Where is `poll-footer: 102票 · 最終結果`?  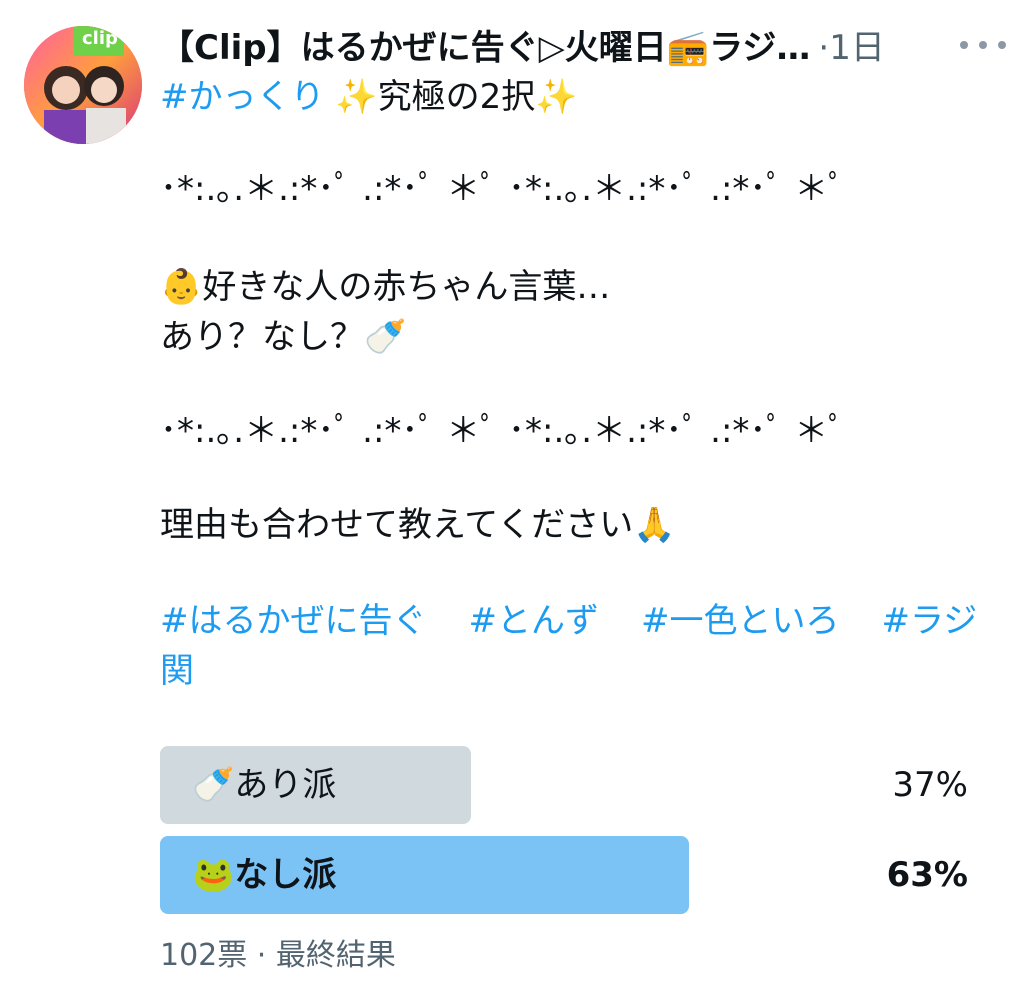 poll-footer: 102票 · 最終結果 is located at coordinates (278, 955).